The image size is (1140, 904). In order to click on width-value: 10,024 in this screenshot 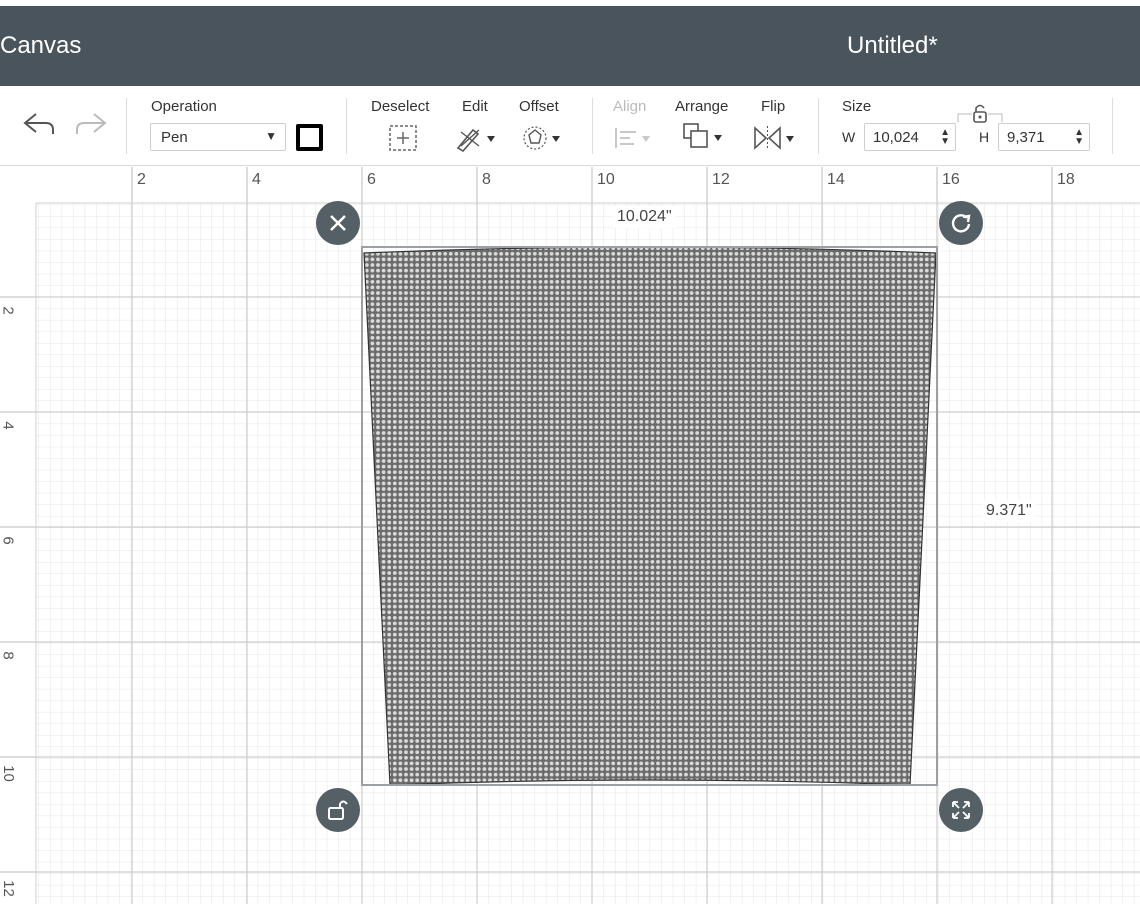, I will do `click(896, 137)`.